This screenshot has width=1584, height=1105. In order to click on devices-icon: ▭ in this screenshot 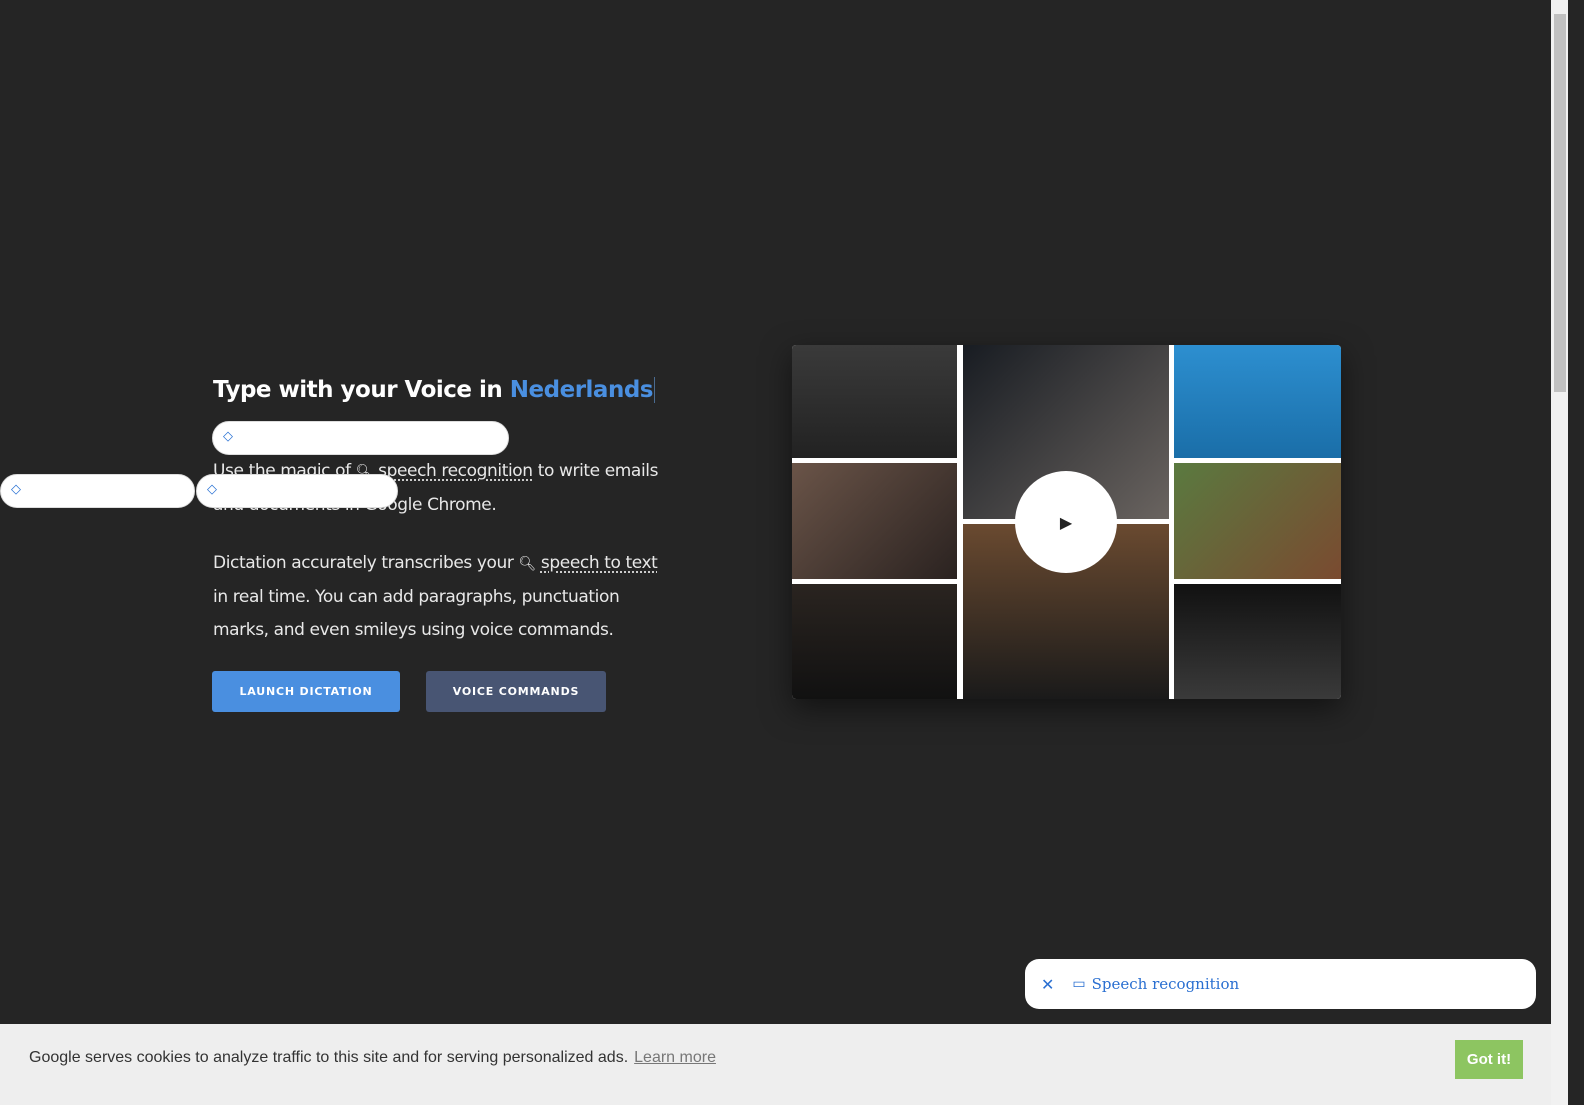, I will do `click(1079, 984)`.